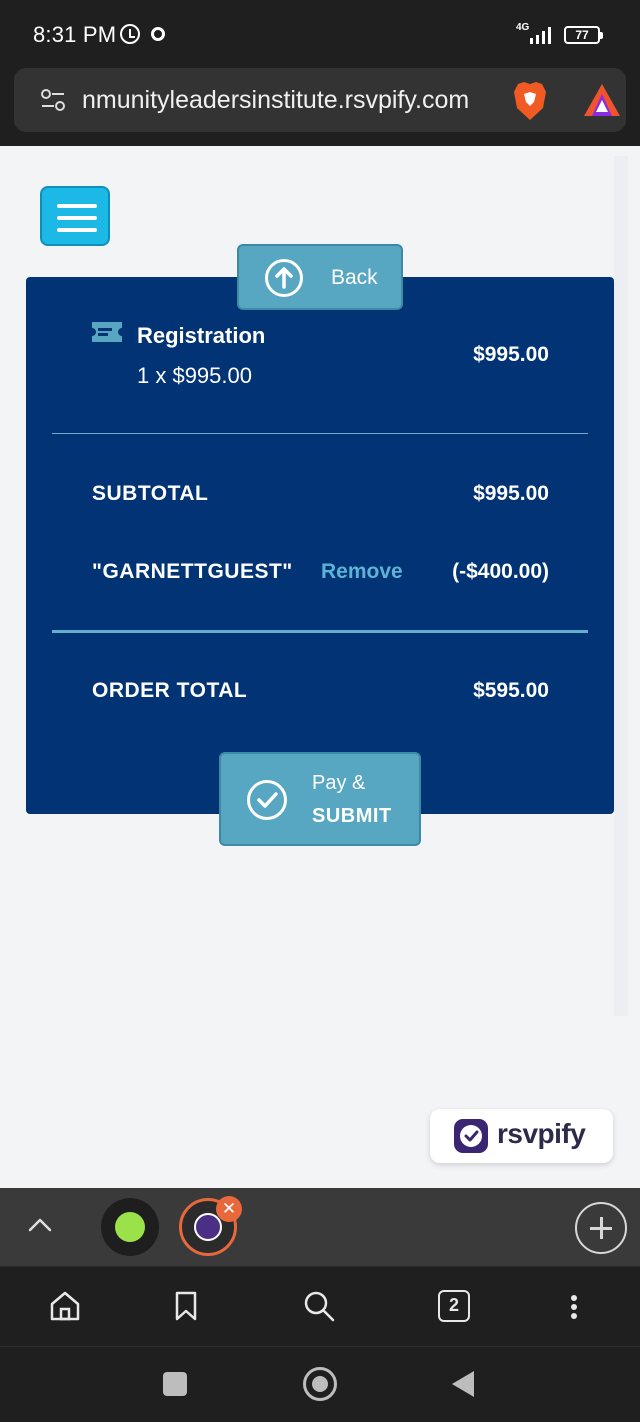  Describe the element at coordinates (362, 572) in the screenshot. I see `remove-promo-link: Remove` at that location.